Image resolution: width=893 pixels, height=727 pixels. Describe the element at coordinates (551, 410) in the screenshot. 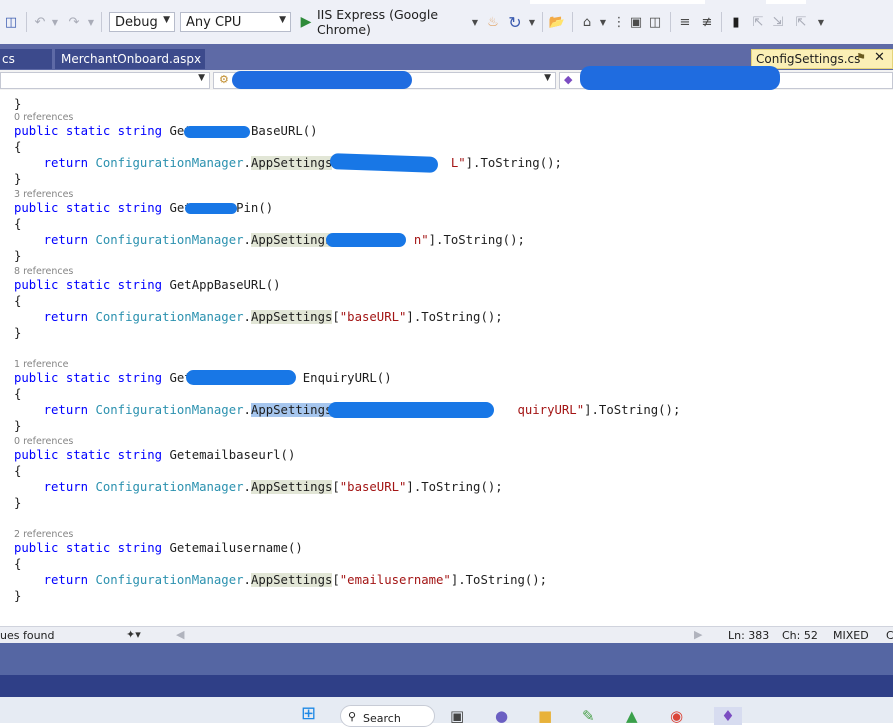

I see `string-literal: quiryURL"` at that location.